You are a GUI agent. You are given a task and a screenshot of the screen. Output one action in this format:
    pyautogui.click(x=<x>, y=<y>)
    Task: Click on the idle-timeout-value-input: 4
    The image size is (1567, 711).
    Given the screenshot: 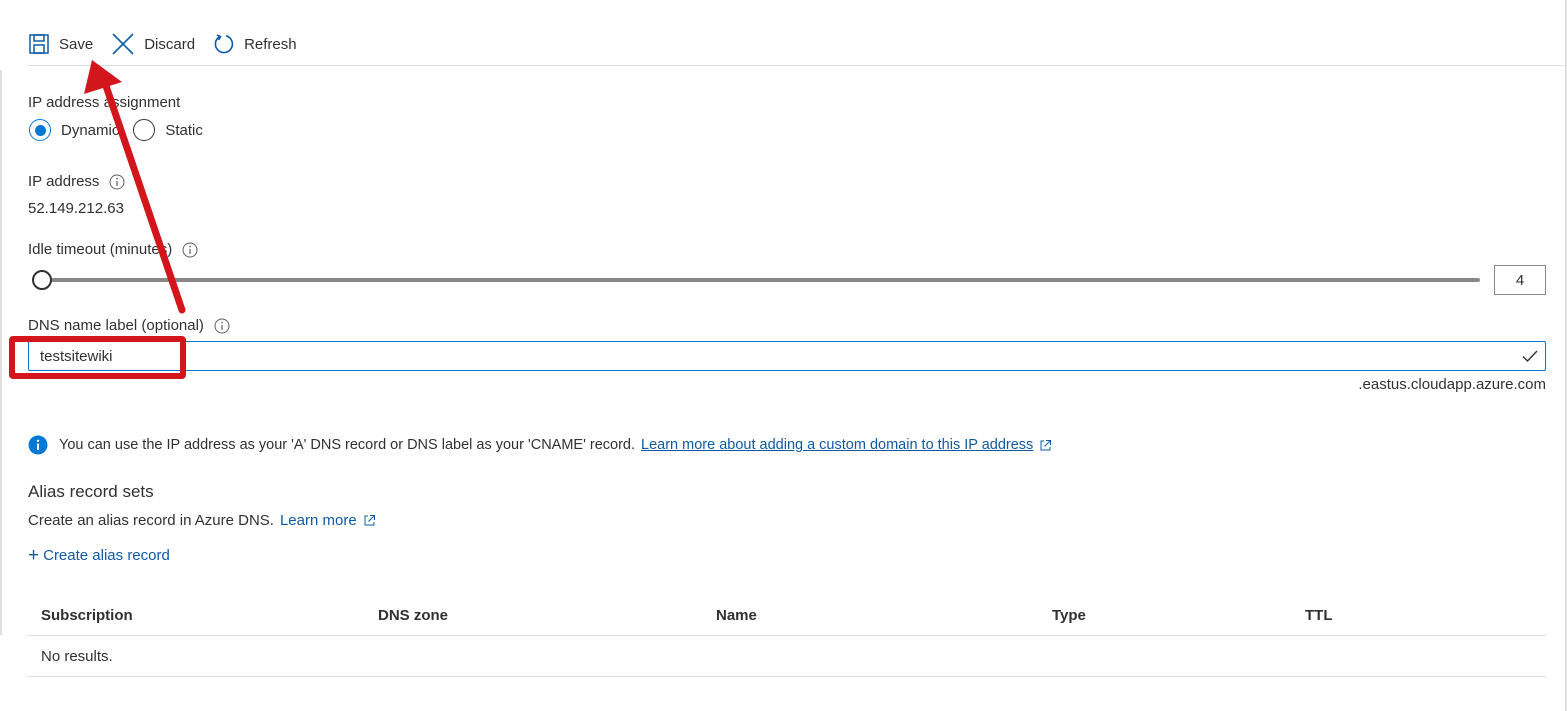 What is the action you would take?
    pyautogui.click(x=1520, y=280)
    